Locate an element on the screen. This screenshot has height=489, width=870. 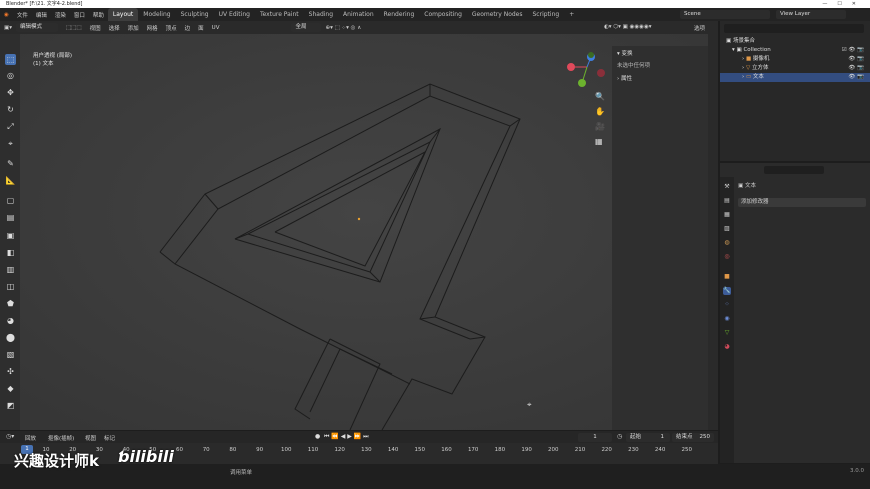
menu-help: 帮助 is located at coordinates (98, 15).